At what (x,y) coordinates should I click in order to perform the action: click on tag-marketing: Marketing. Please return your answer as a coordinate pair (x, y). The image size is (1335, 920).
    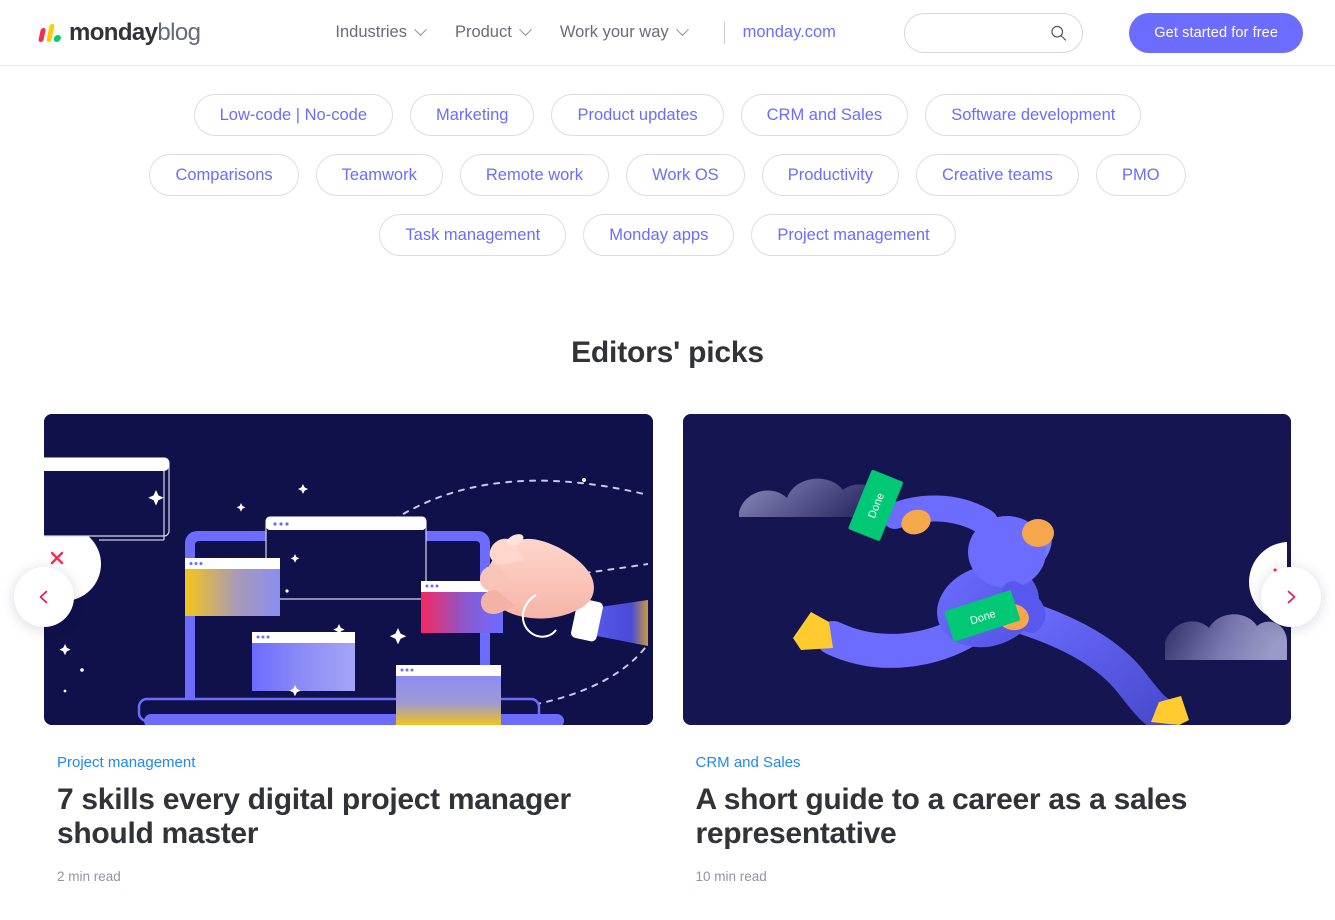
    Looking at the image, I should click on (472, 115).